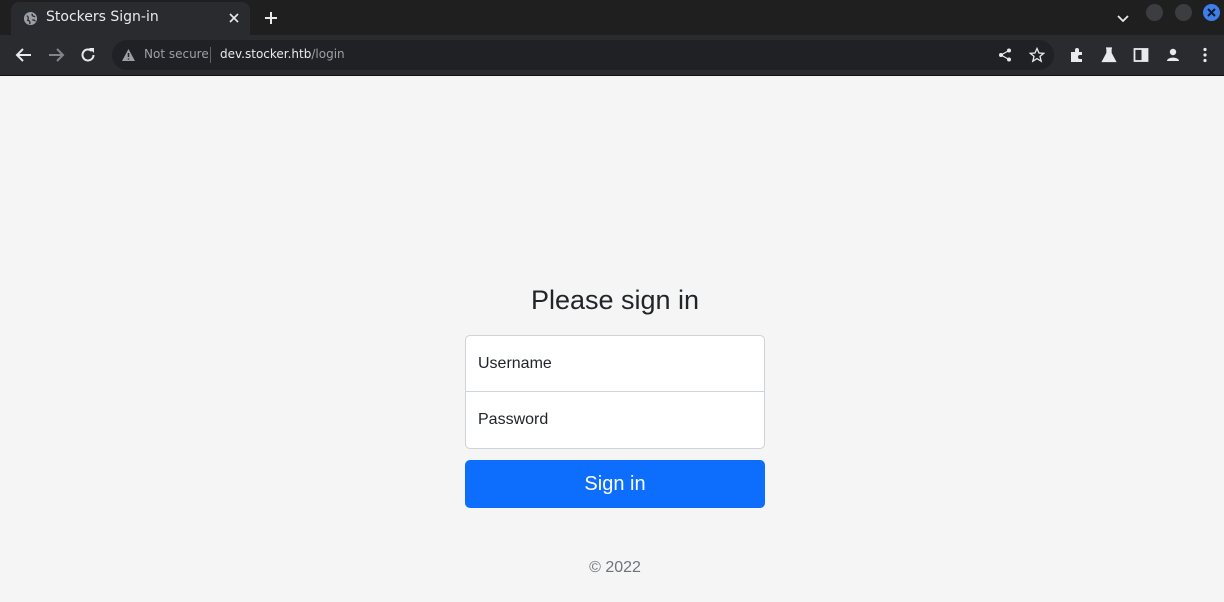 The image size is (1224, 602). I want to click on maximize-button, so click(1183, 12).